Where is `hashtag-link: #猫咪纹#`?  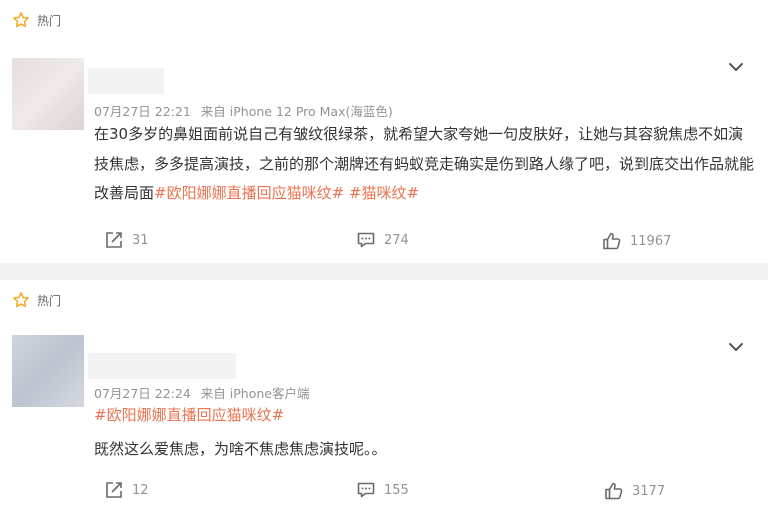 hashtag-link: #猫咪纹# is located at coordinates (384, 193).